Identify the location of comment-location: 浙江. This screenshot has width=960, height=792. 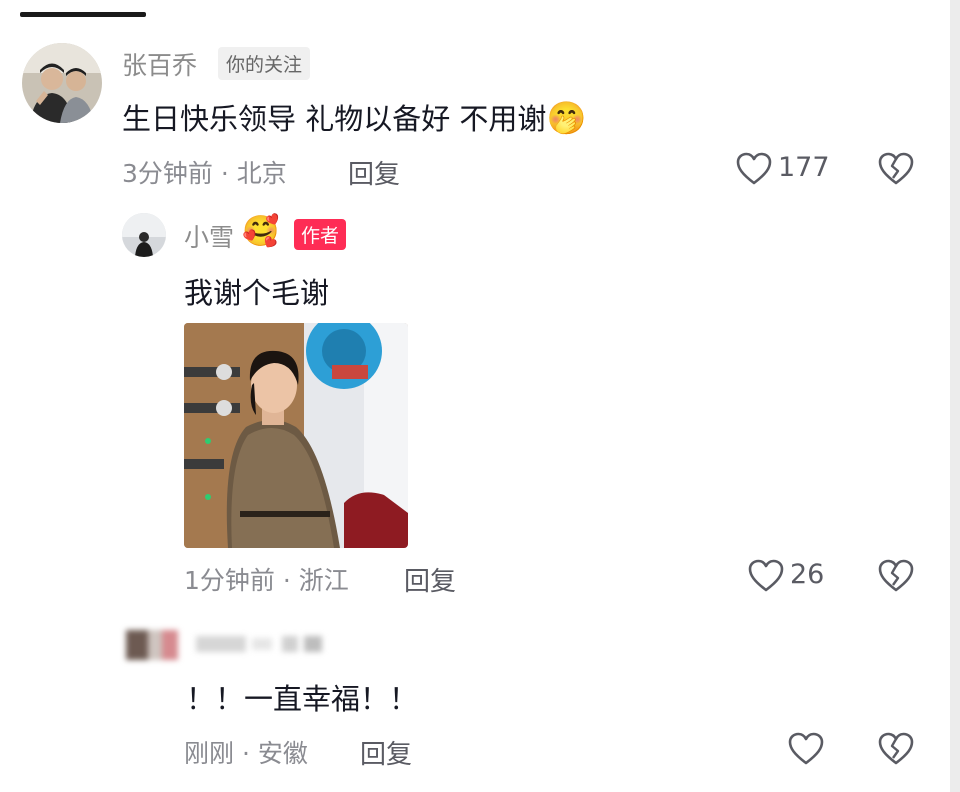
(323, 580).